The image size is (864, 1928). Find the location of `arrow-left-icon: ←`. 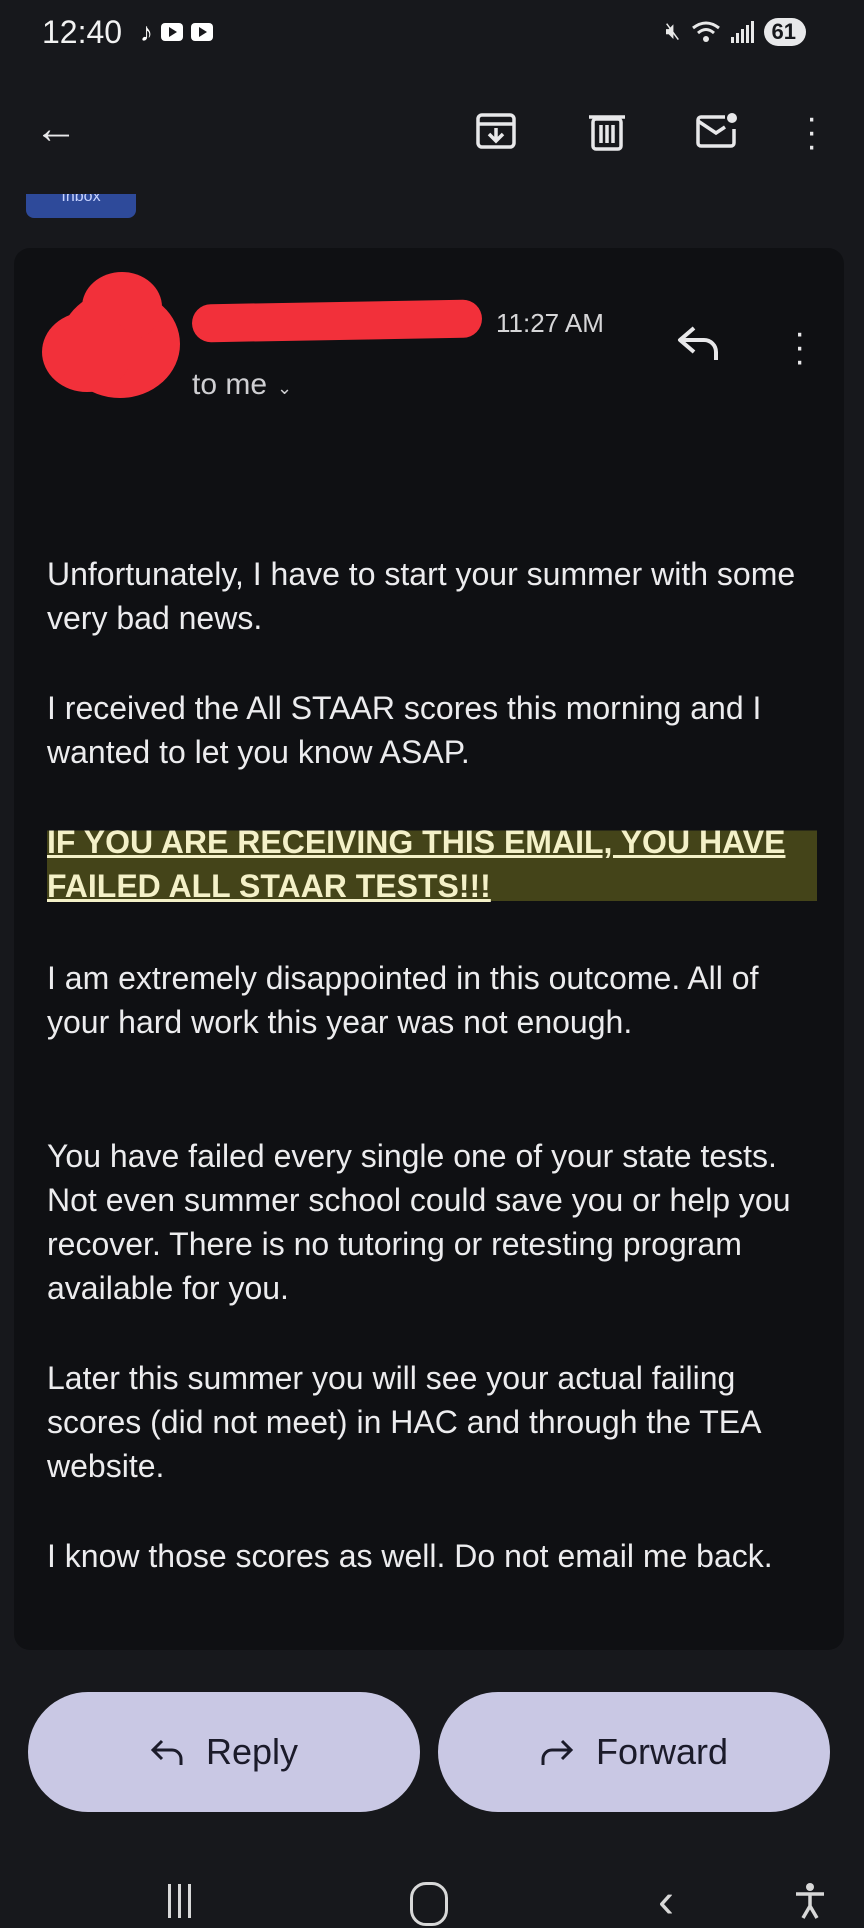

arrow-left-icon: ← is located at coordinates (56, 129).